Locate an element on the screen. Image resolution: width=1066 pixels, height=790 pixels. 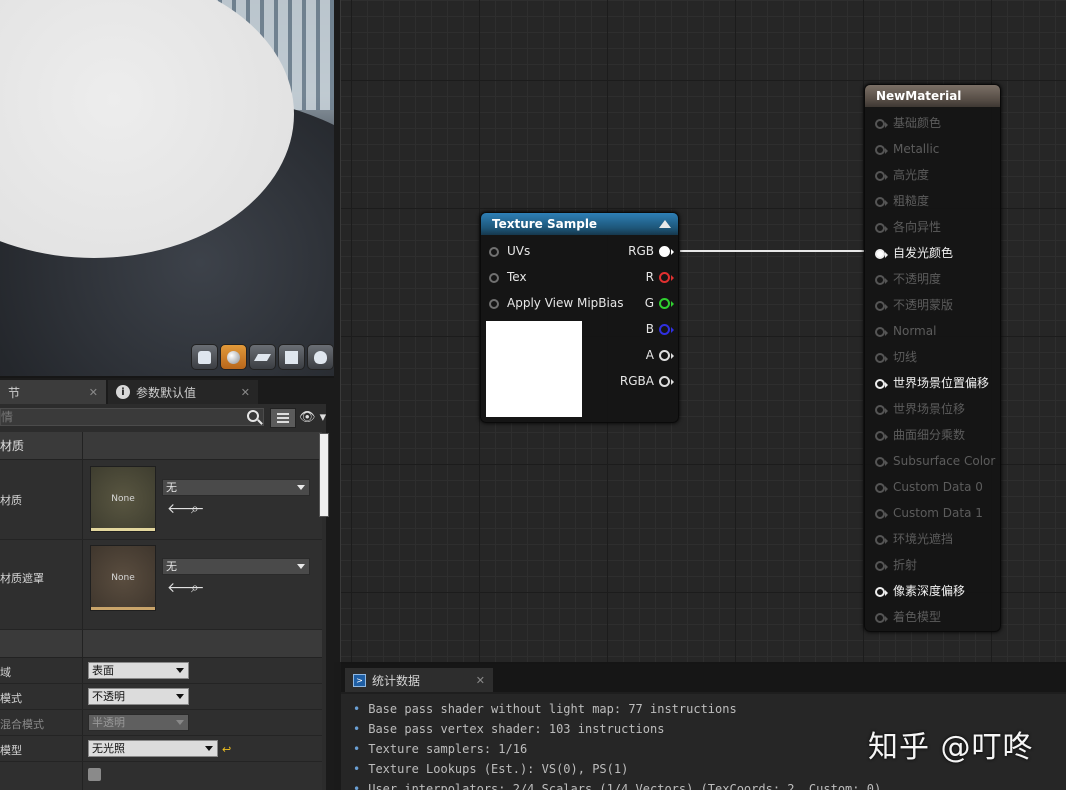
material-input-pin: 像素深度偏移 is located at coordinates (920, 591).